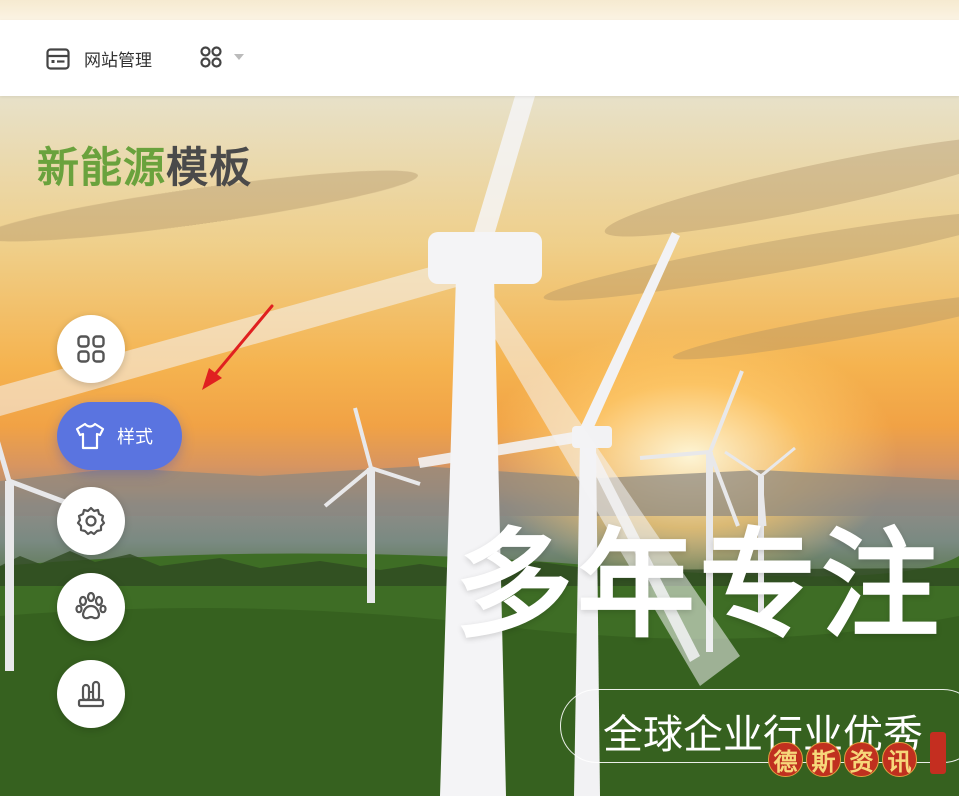 The height and width of the screenshot is (796, 959). Describe the element at coordinates (861, 759) in the screenshot. I see `watermark-char: 资` at that location.